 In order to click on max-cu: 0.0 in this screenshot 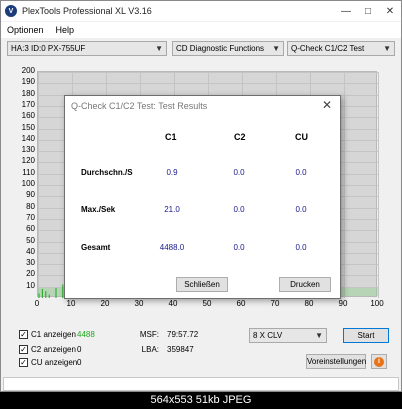, I will do `click(301, 209)`.